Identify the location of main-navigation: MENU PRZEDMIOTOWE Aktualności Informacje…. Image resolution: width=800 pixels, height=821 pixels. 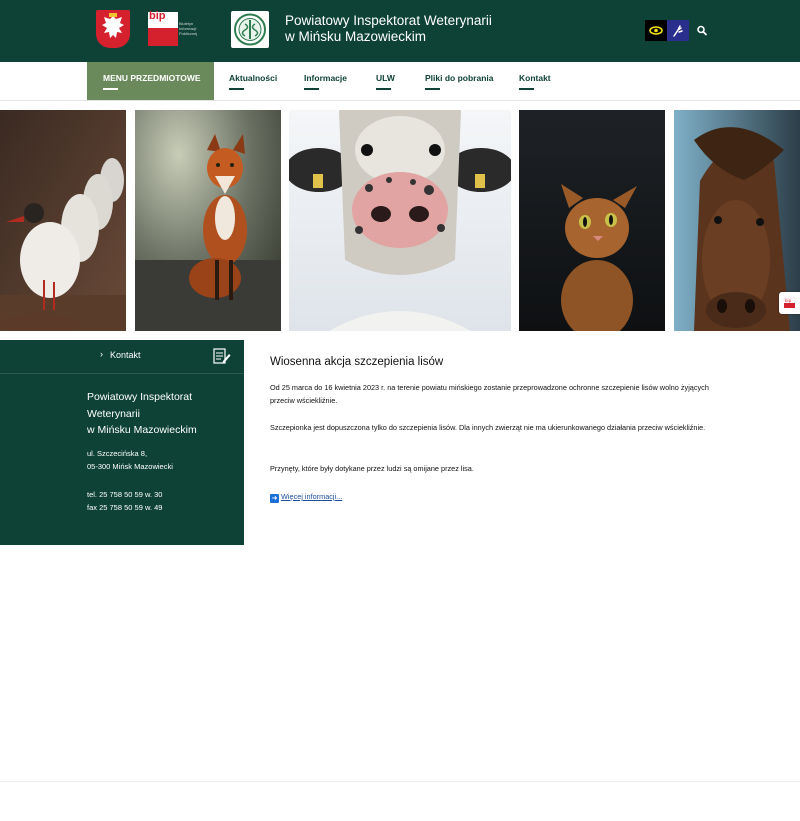
(400, 81).